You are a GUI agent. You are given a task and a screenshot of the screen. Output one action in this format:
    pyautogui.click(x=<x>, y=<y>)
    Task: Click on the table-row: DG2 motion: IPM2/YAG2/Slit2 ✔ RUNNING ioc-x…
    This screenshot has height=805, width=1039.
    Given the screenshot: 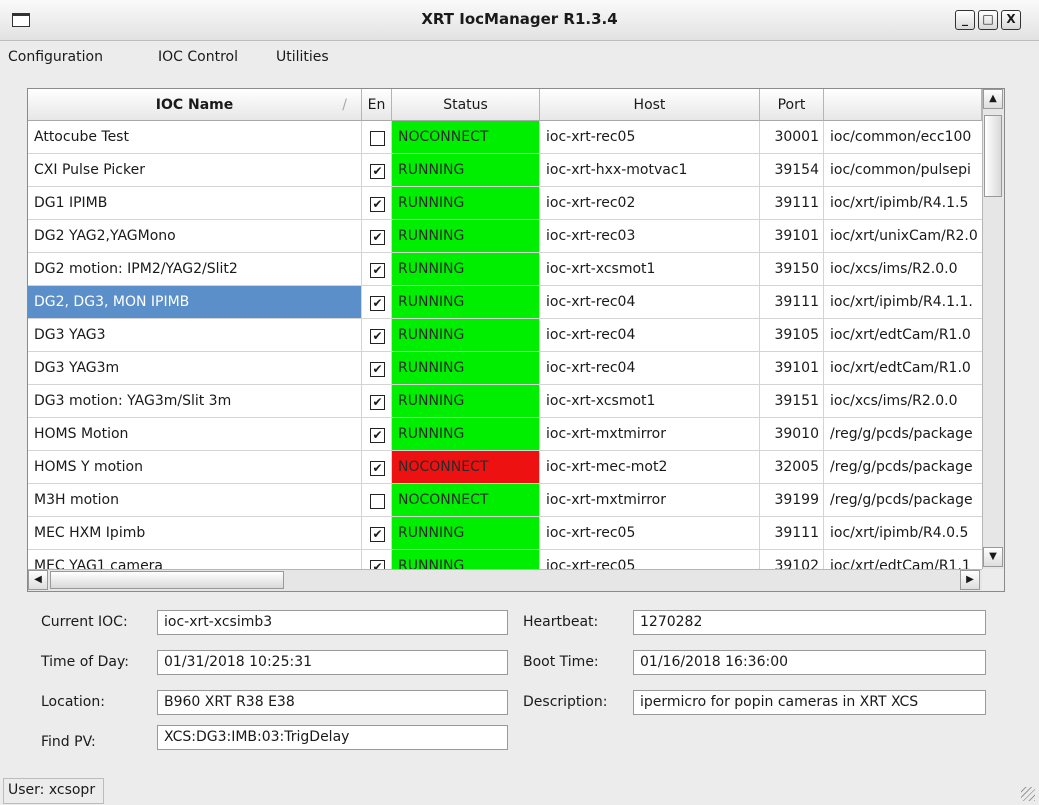 What is the action you would take?
    pyautogui.click(x=516, y=269)
    